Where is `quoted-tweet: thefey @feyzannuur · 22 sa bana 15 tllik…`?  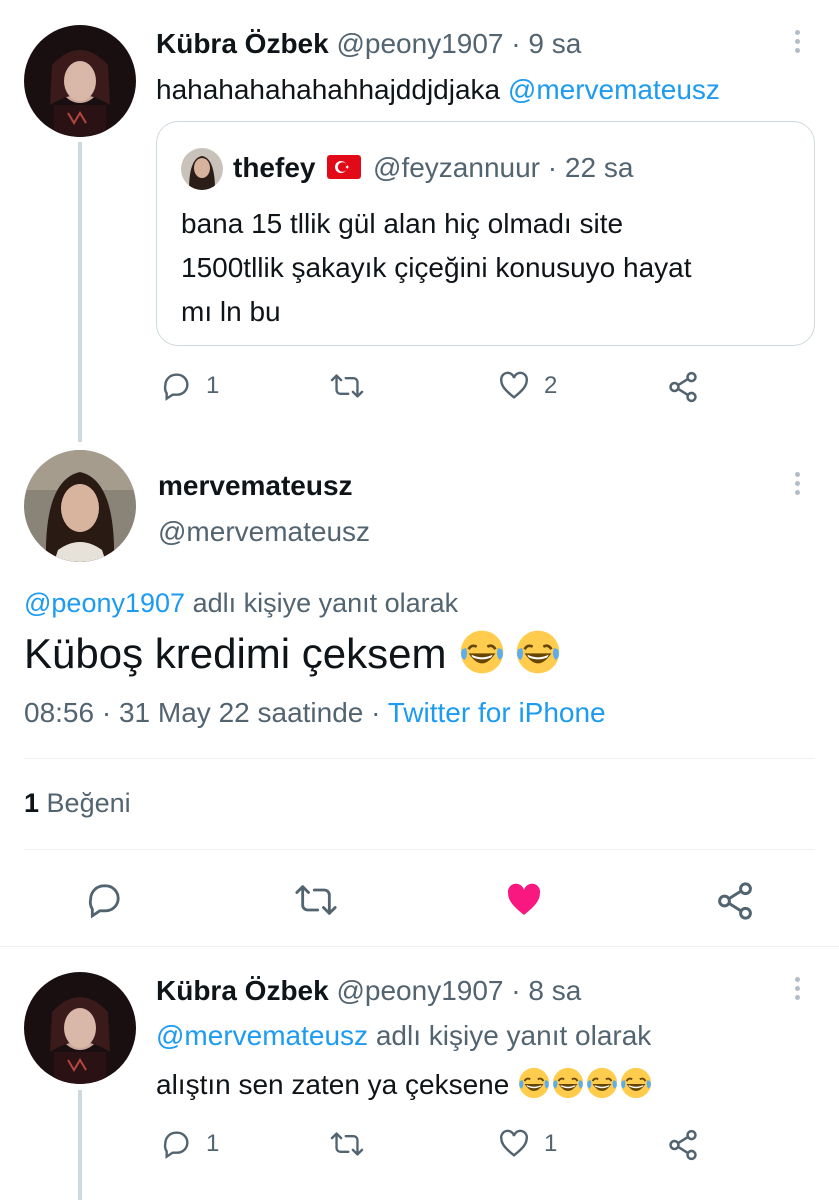 quoted-tweet: thefey @feyzannuur · 22 sa bana 15 tllik… is located at coordinates (485, 233).